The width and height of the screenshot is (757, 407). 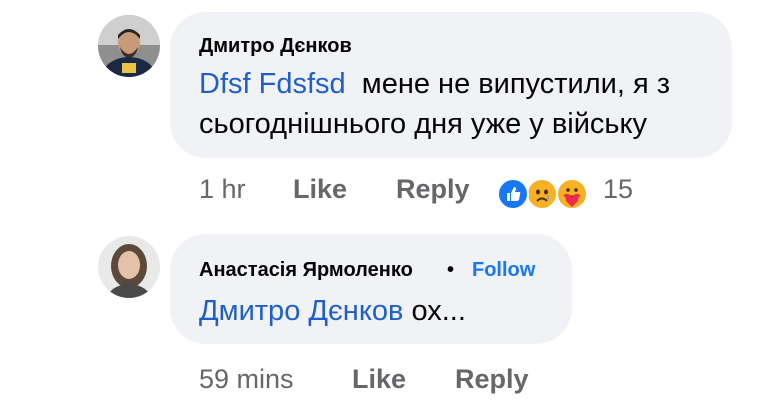 What do you see at coordinates (306, 270) in the screenshot?
I see `comment-author: Анастасія Ярмоленко` at bounding box center [306, 270].